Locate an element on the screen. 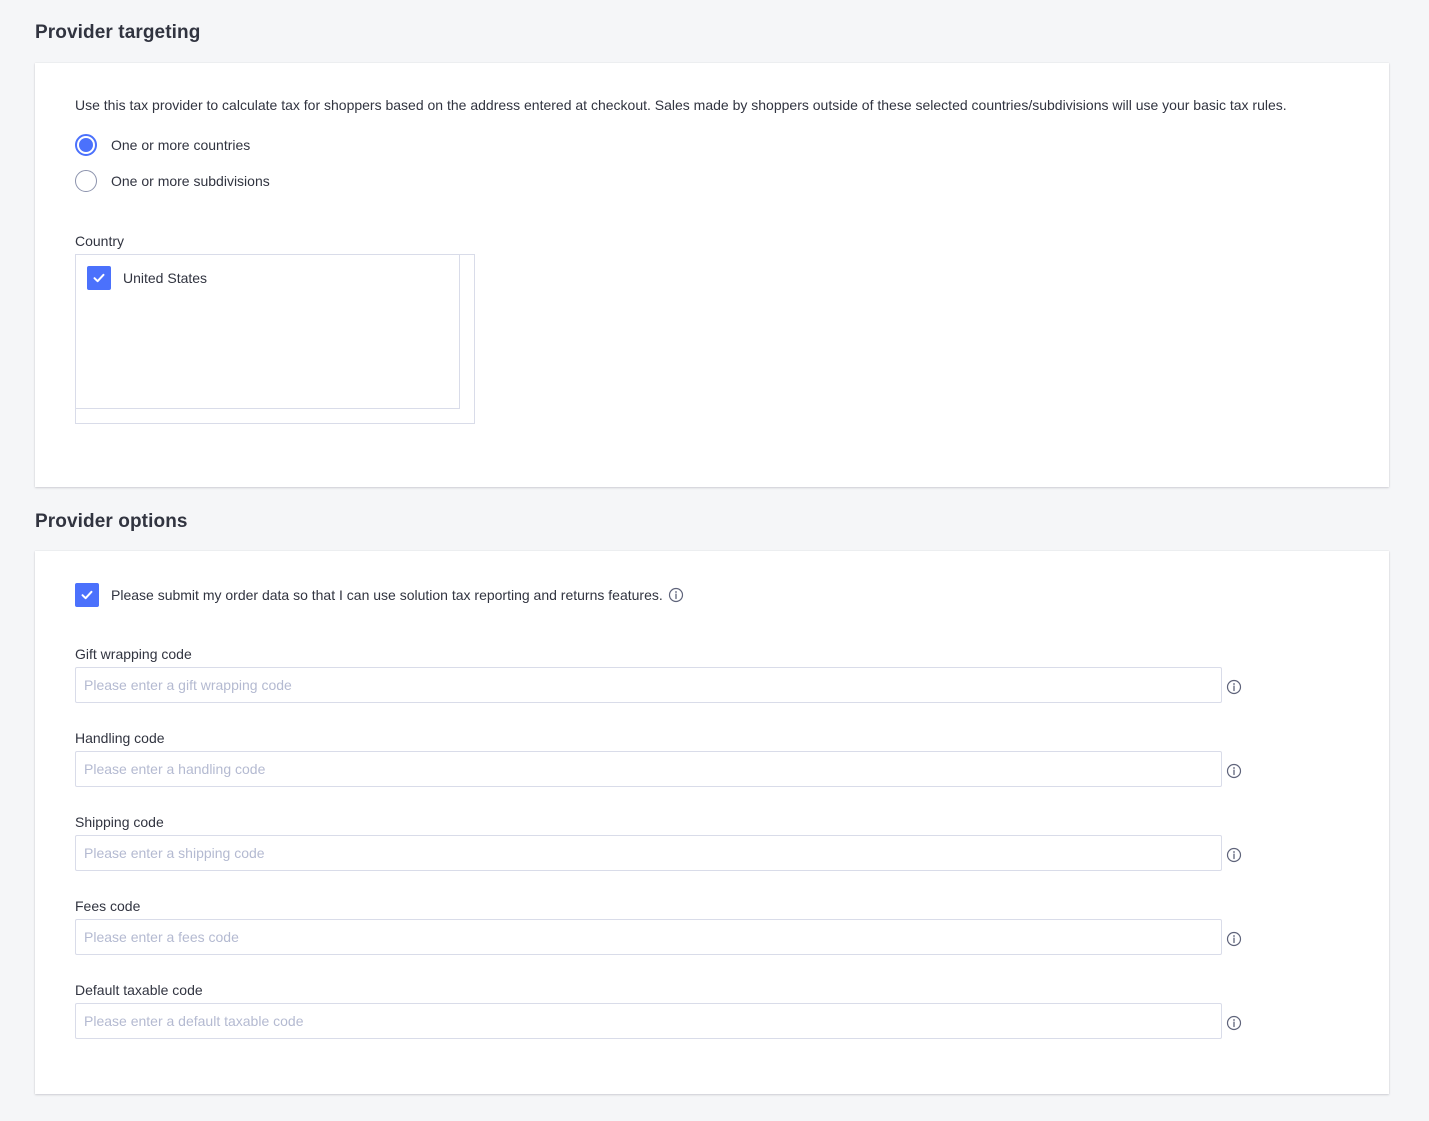 This screenshot has width=1429, height=1121. submit-order-data-checkbox is located at coordinates (87, 595).